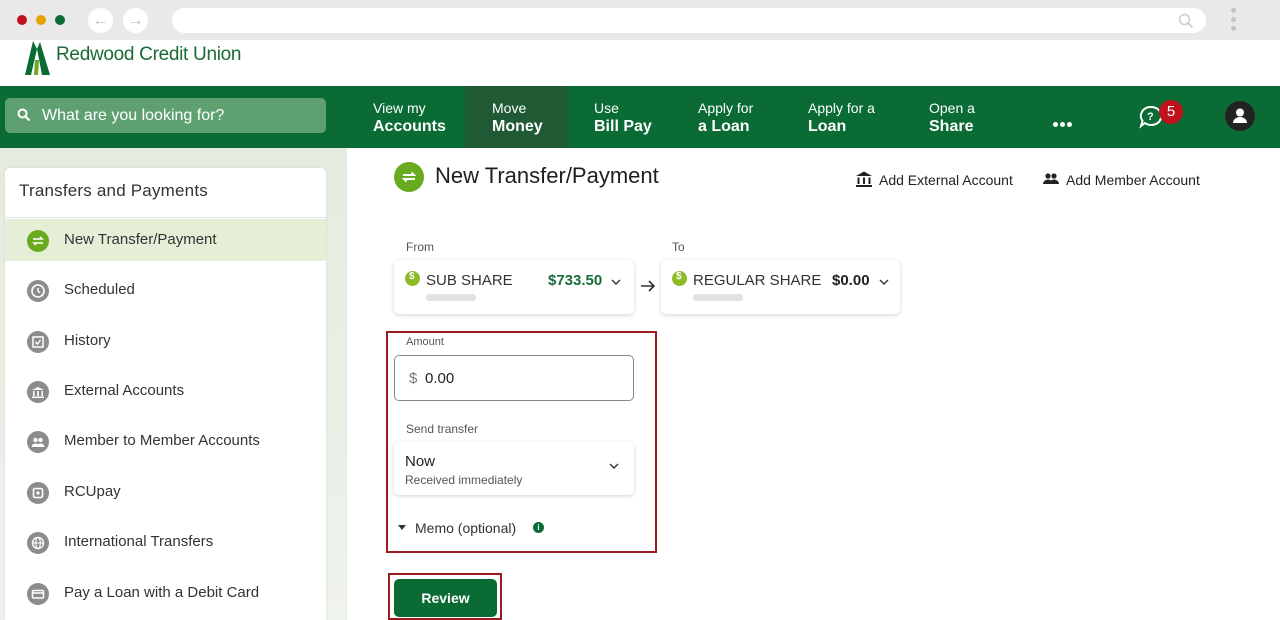 This screenshot has width=1280, height=620. Describe the element at coordinates (757, 280) in the screenshot. I see `to-account-name: REGULAR SHARE` at that location.